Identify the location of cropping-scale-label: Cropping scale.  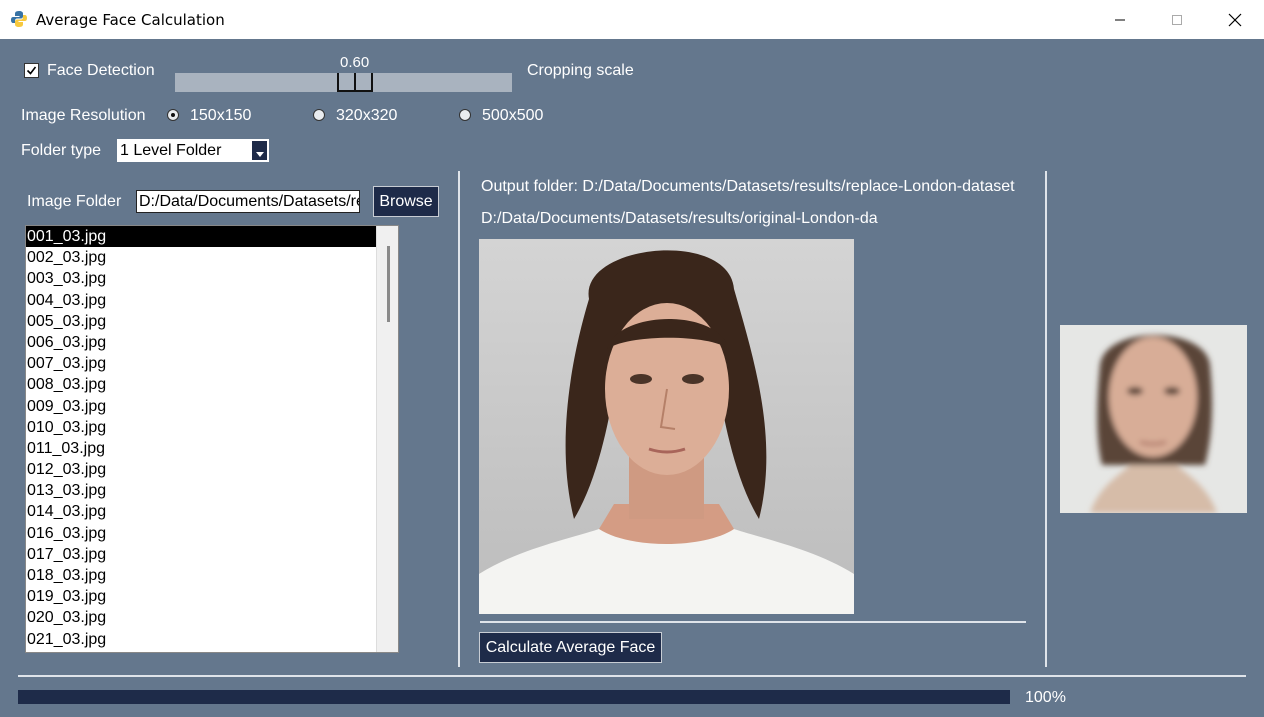
(580, 70).